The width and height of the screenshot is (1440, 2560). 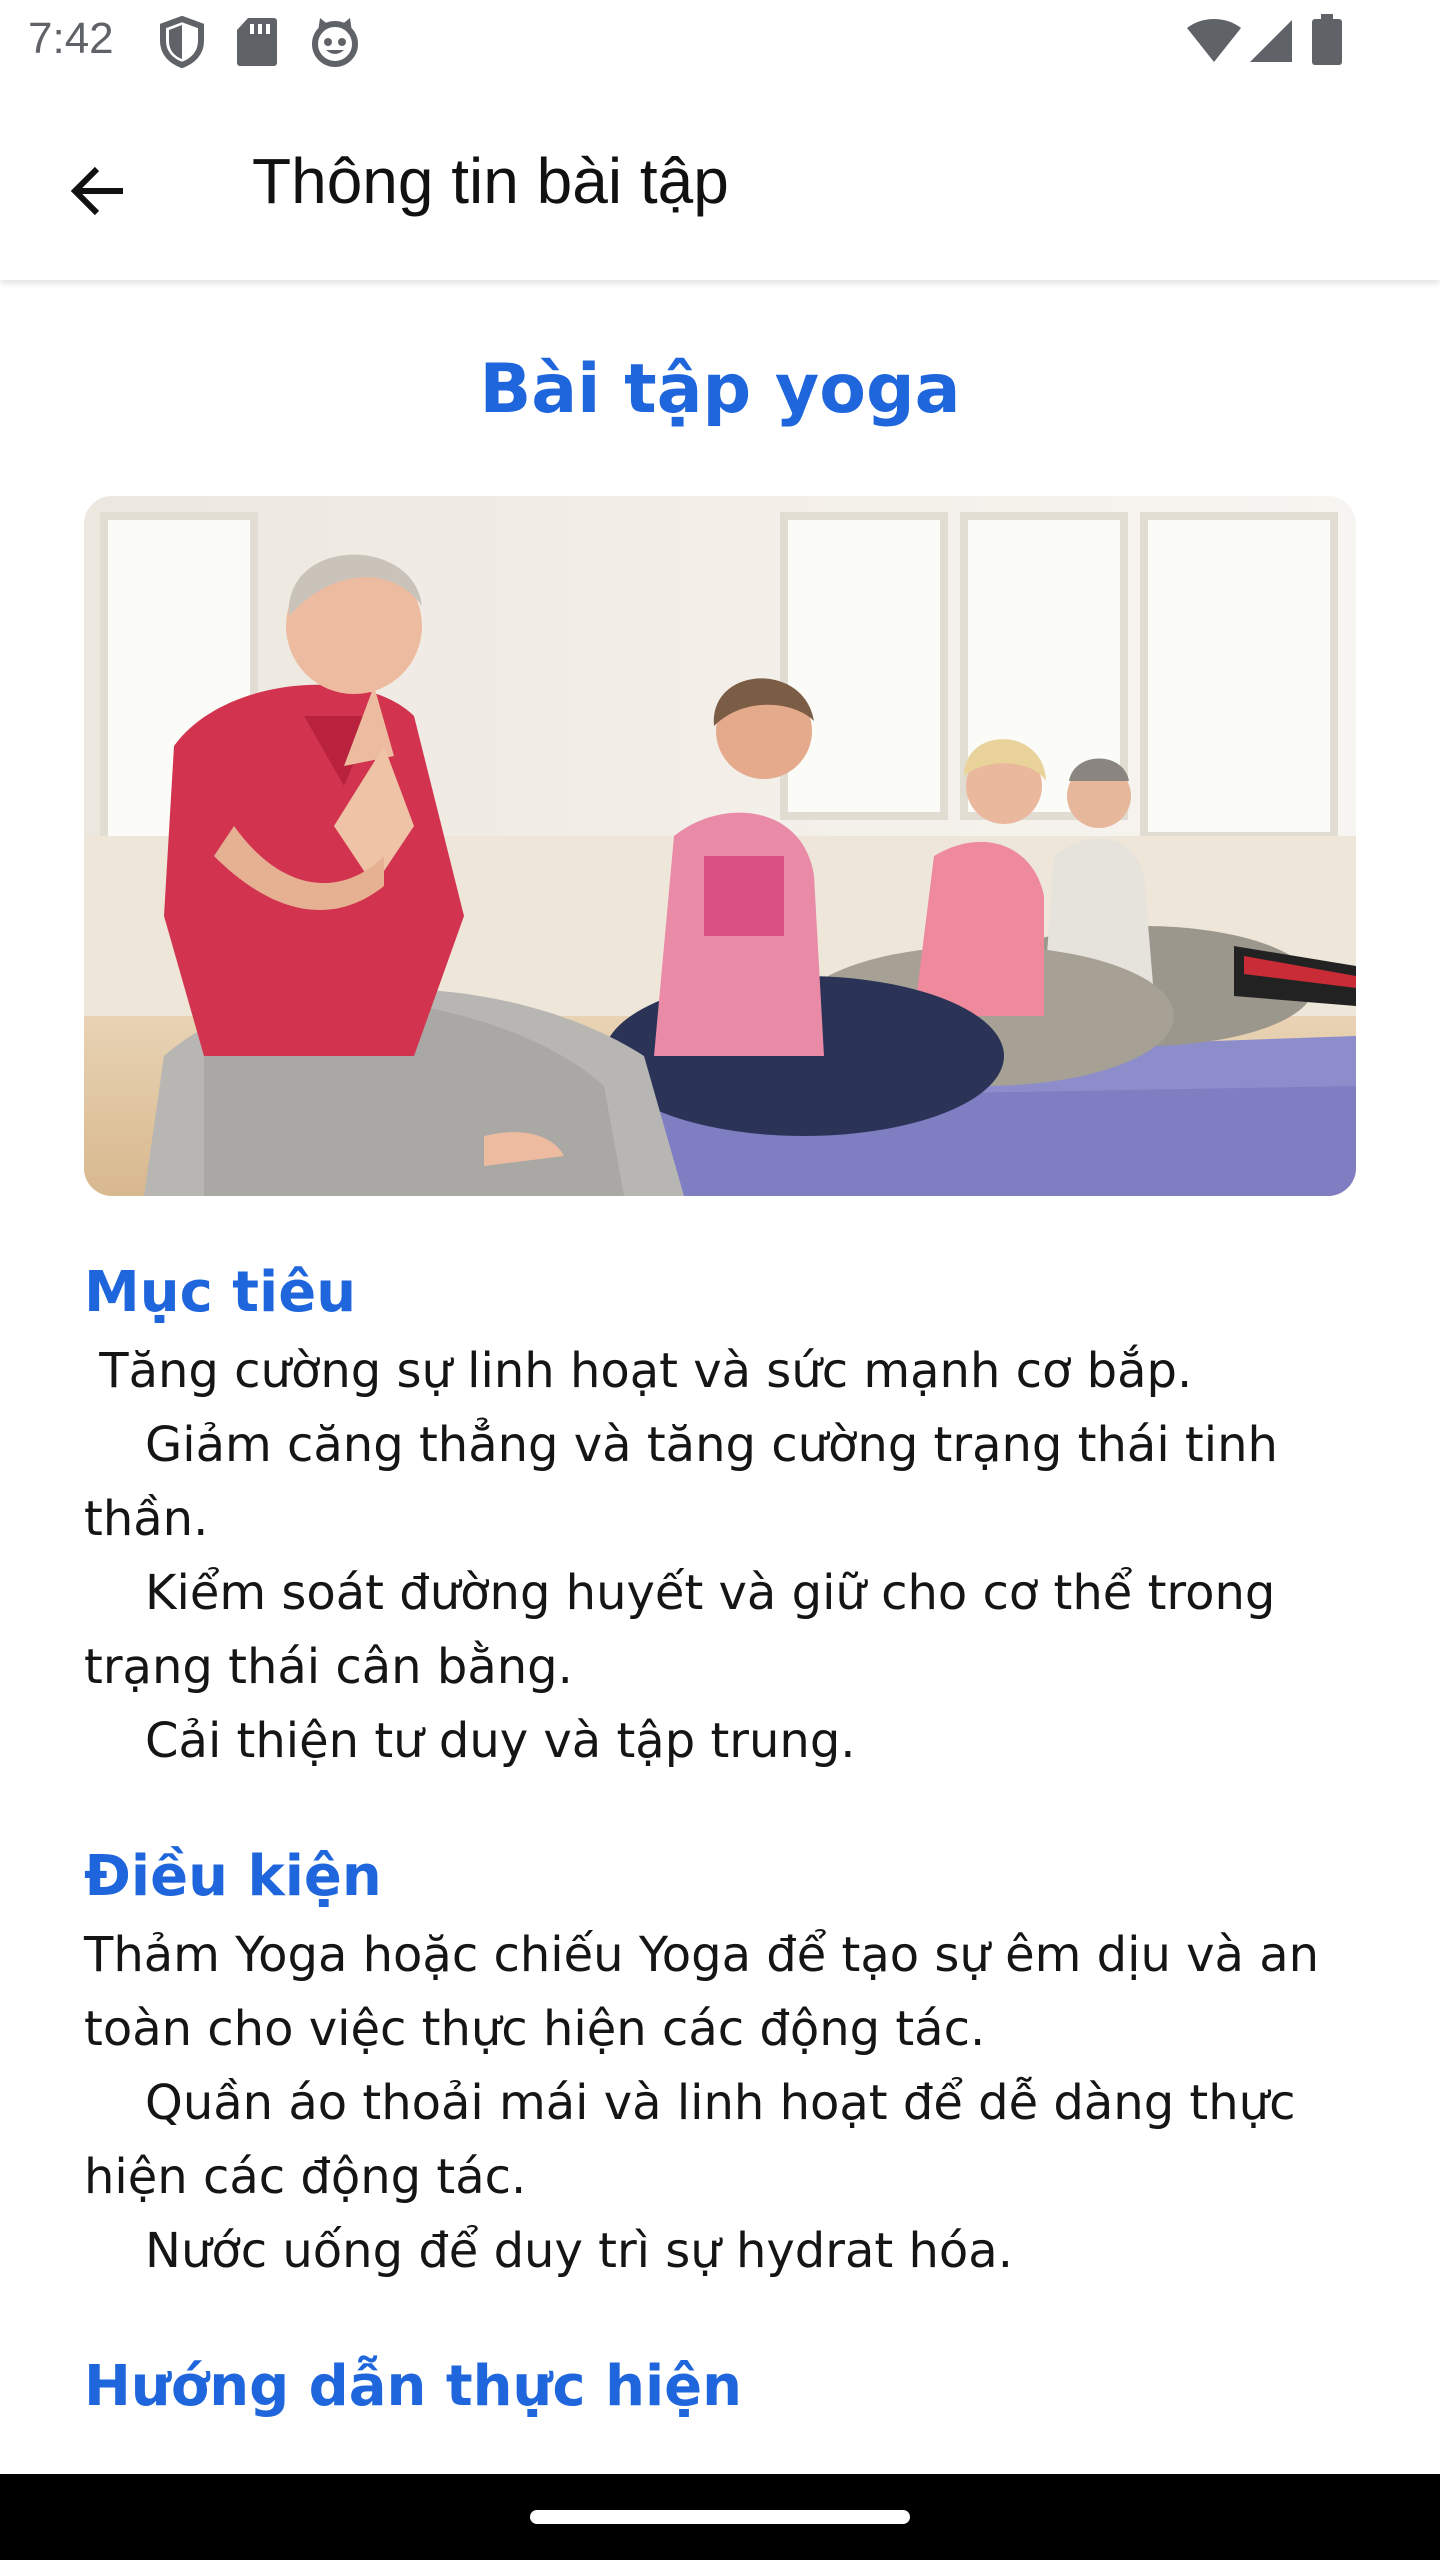 I want to click on goals-heading: Mục tiêu, so click(x=220, y=1292).